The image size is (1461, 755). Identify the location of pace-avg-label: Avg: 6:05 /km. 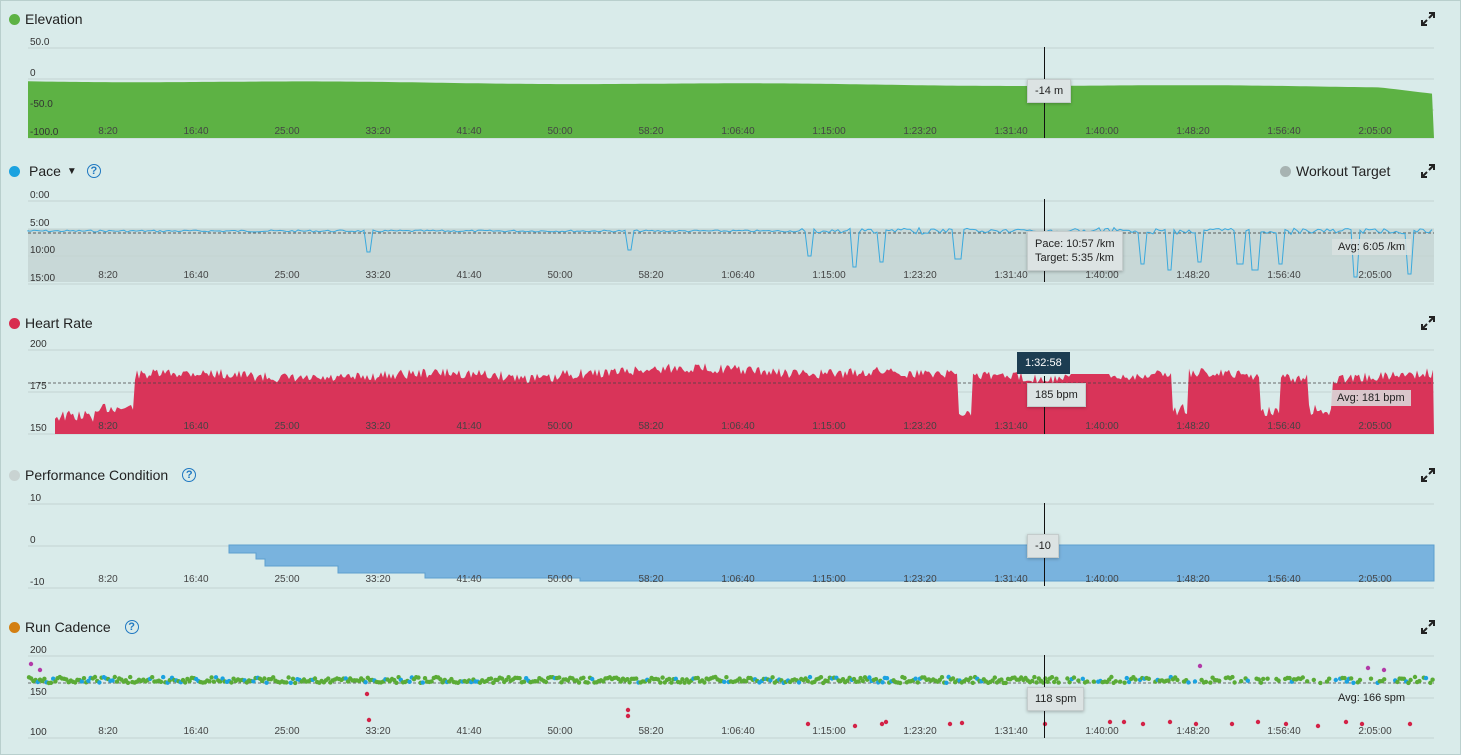
(1372, 247).